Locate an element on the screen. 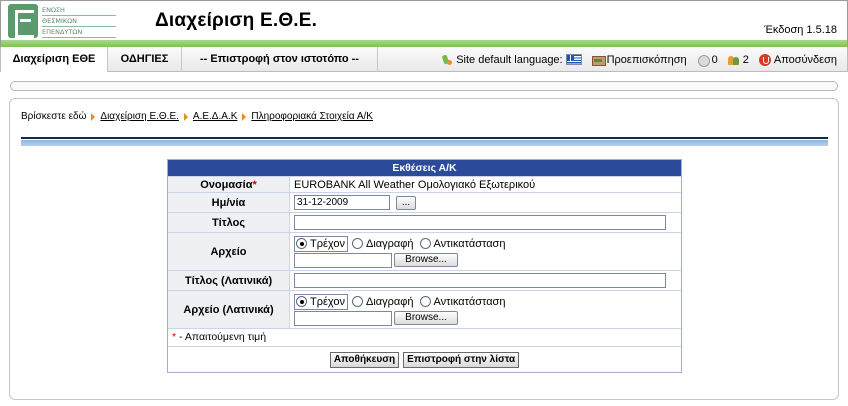 The width and height of the screenshot is (848, 406). file-latin-radio-group: Τρέχον Διαγραφή Αντικατάσταση is located at coordinates (485, 301).